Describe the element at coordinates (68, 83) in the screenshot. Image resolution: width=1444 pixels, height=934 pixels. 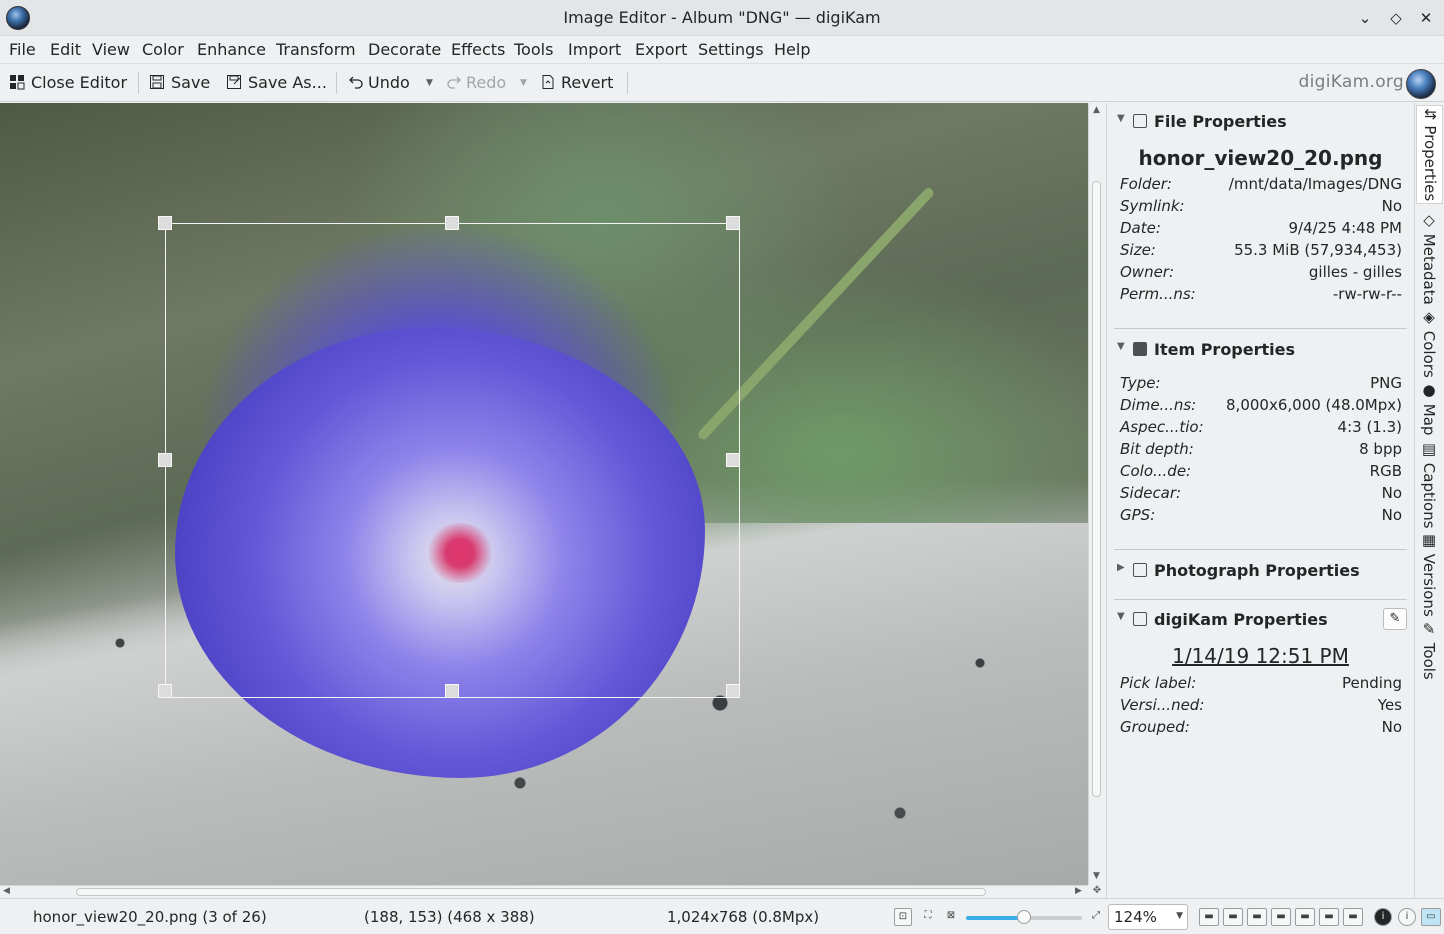
I see `close-editor-button: Close Editor` at that location.